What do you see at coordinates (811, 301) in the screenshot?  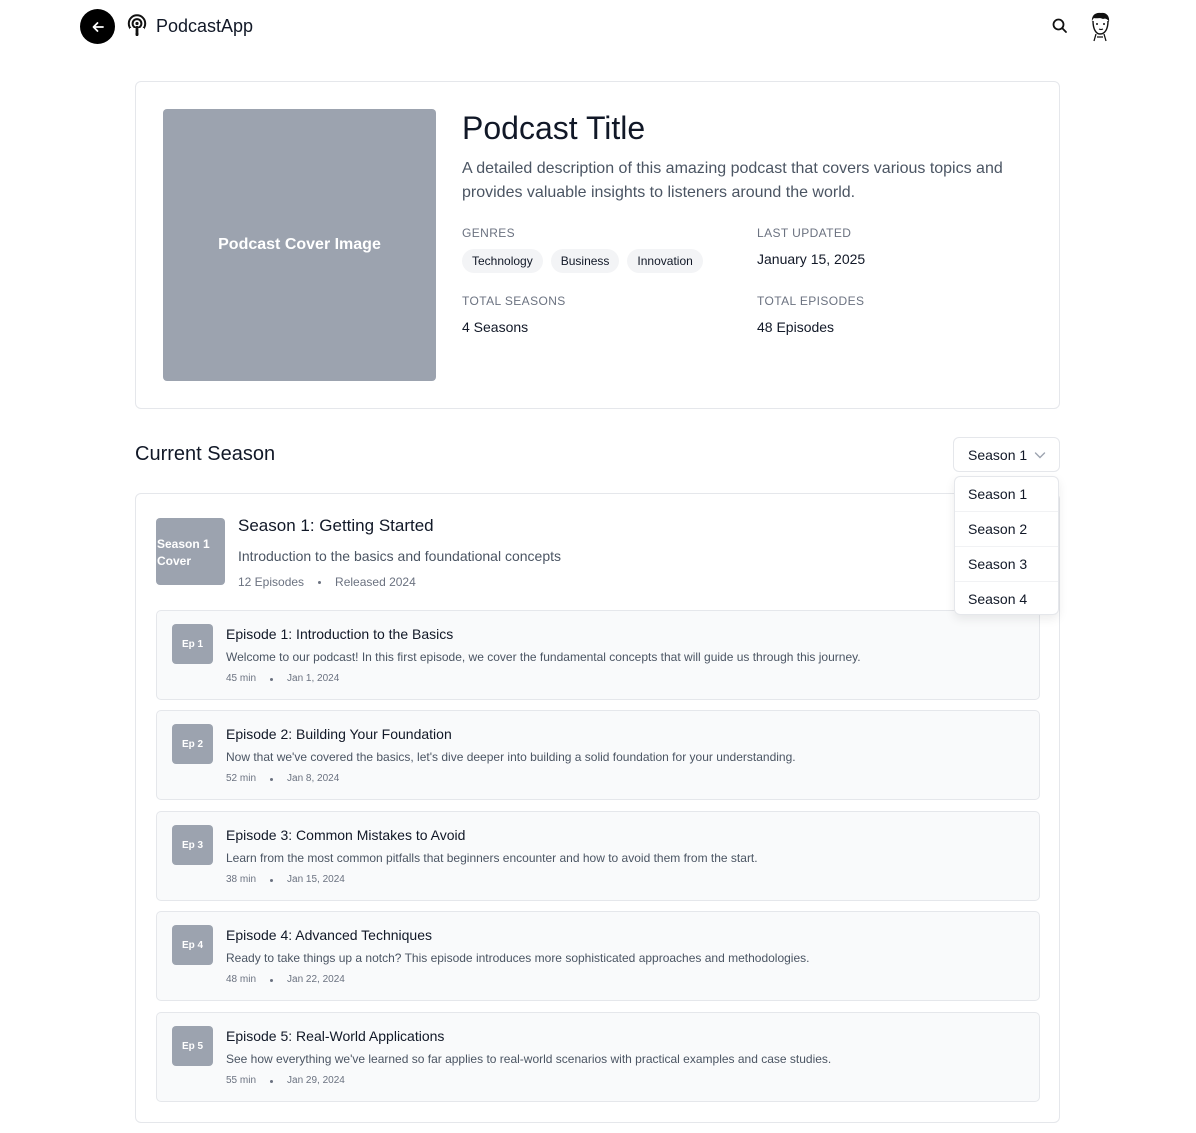 I see `total-episodes-label: Total Episodes` at bounding box center [811, 301].